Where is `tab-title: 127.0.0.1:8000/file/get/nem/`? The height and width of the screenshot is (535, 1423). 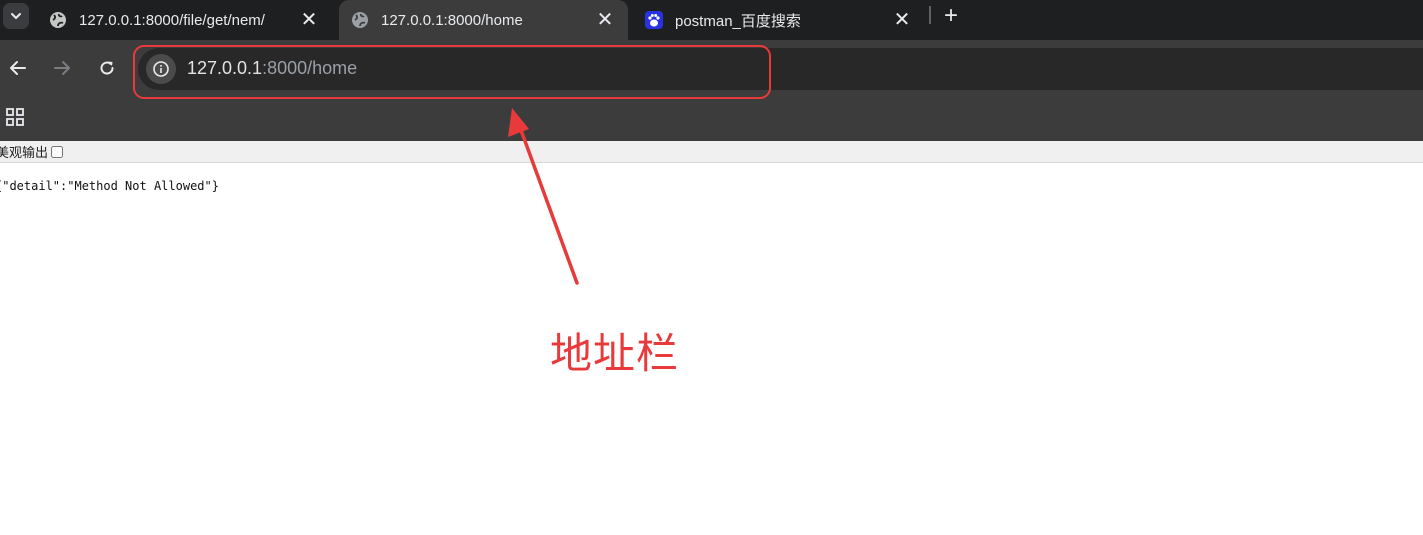 tab-title: 127.0.0.1:8000/file/get/nem/ is located at coordinates (172, 20).